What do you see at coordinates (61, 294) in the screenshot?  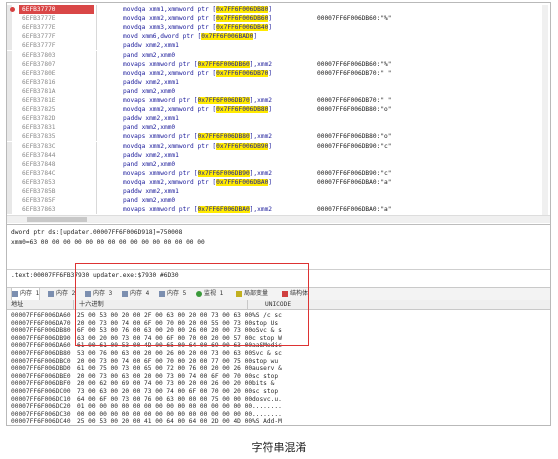 I see `tab-memory-2: 内存 2` at bounding box center [61, 294].